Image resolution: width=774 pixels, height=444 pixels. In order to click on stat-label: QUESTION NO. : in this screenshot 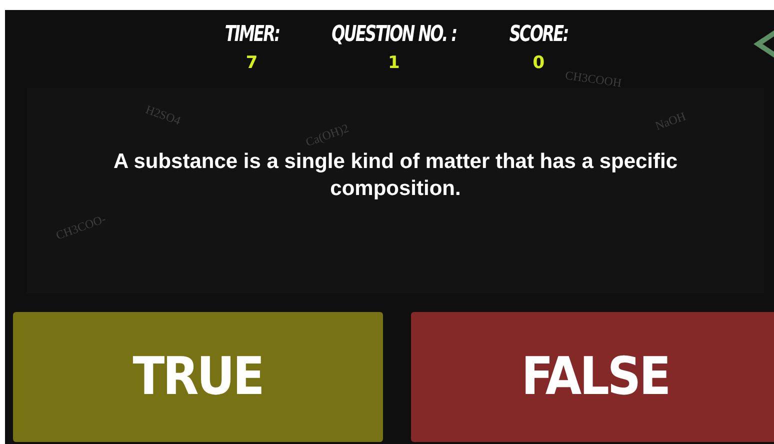, I will do `click(394, 34)`.